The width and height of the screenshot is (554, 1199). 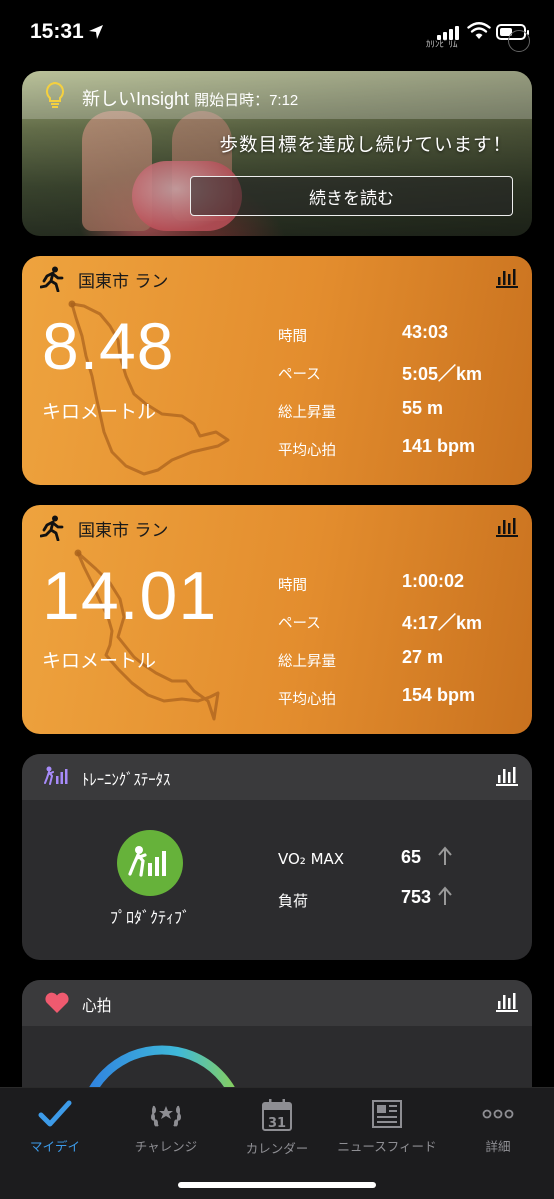 I want to click on distance-value: 14.01, so click(x=130, y=596).